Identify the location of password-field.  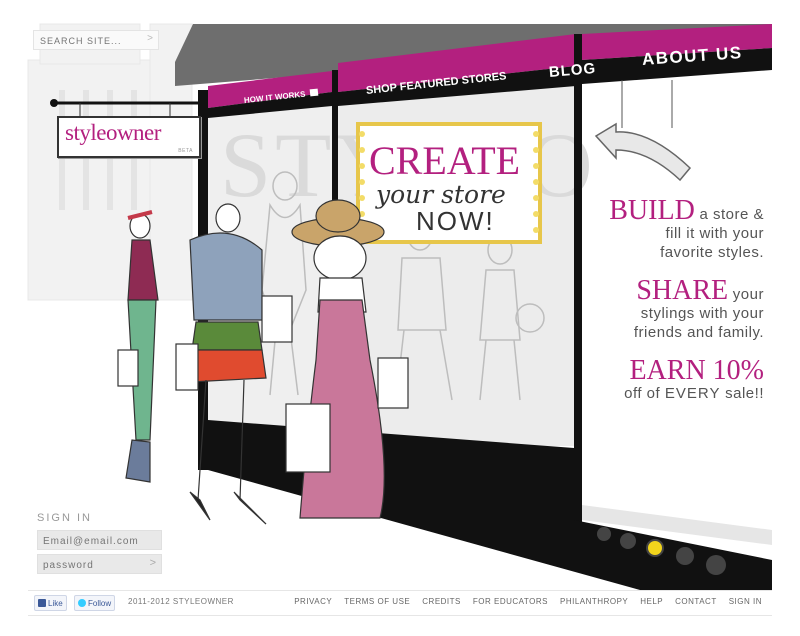
(90, 565).